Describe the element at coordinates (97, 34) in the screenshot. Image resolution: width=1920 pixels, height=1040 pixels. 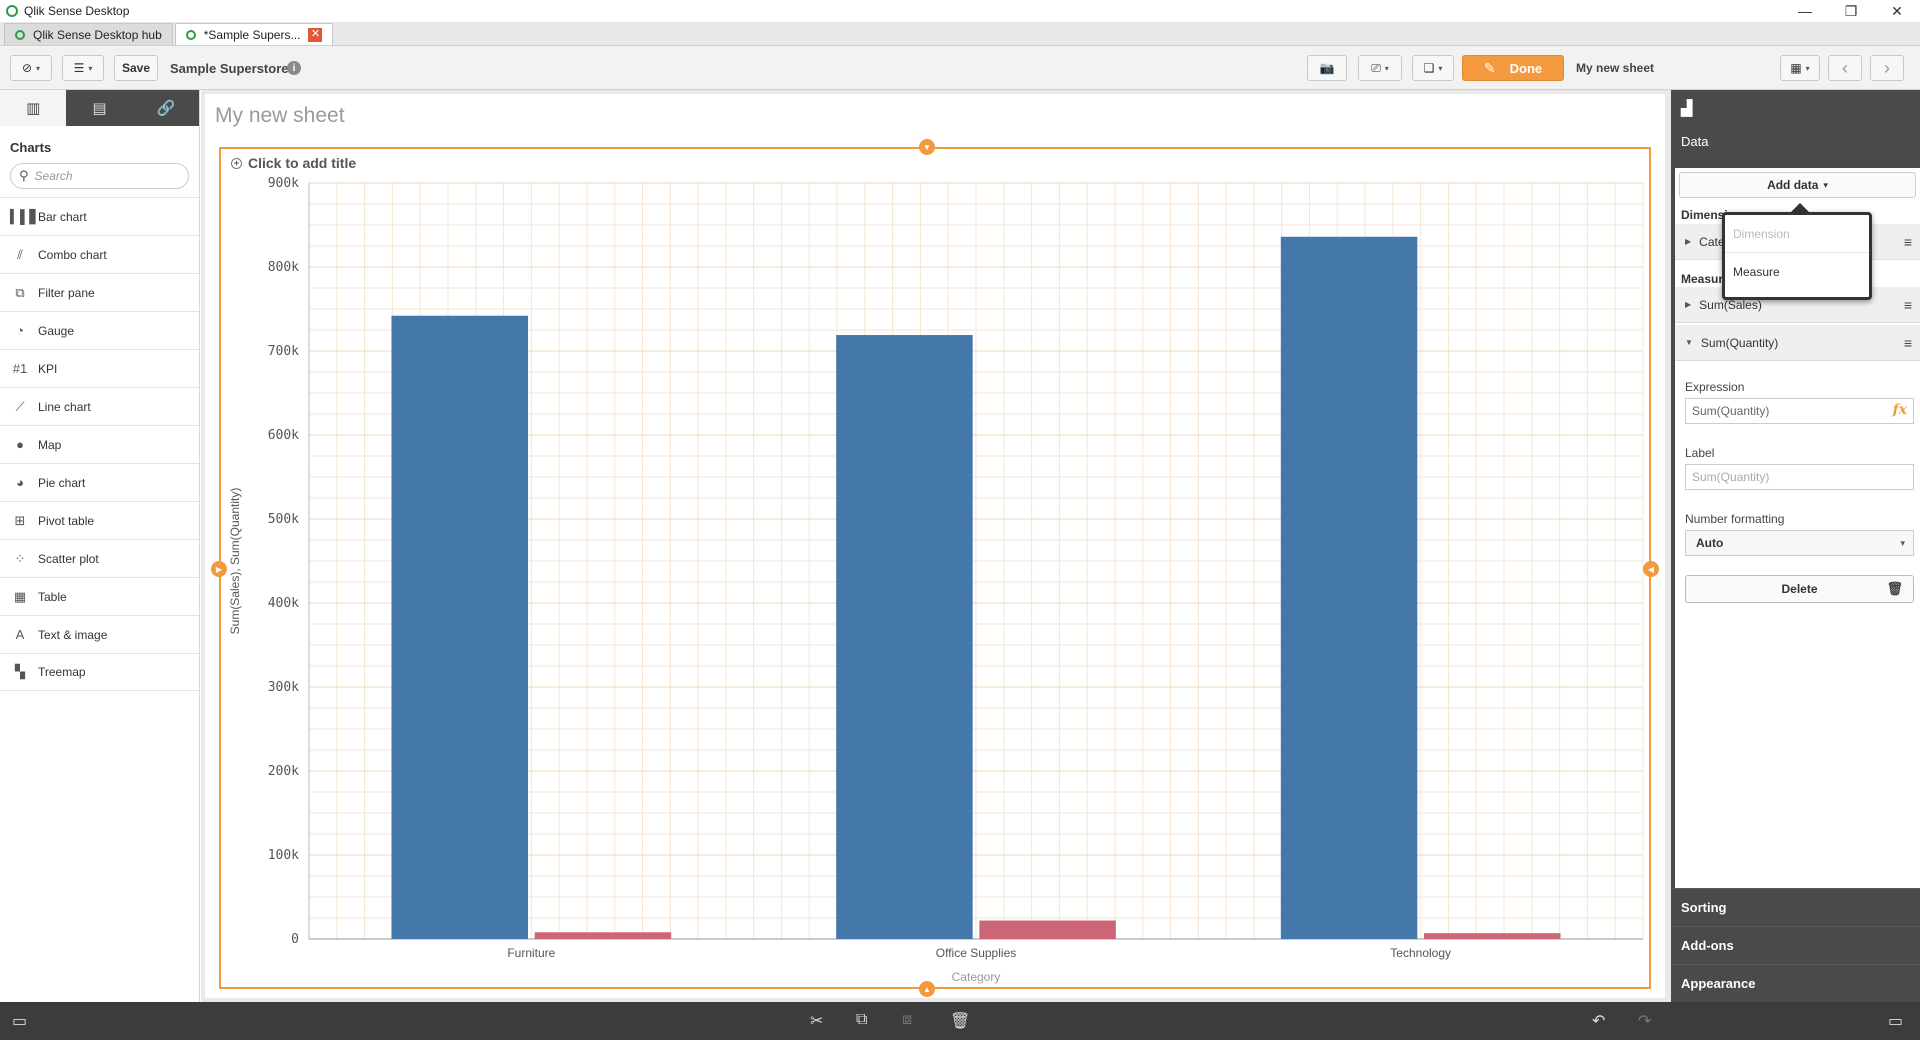
I see `tab-hub-label: Qlik Sense Desktop hub` at that location.